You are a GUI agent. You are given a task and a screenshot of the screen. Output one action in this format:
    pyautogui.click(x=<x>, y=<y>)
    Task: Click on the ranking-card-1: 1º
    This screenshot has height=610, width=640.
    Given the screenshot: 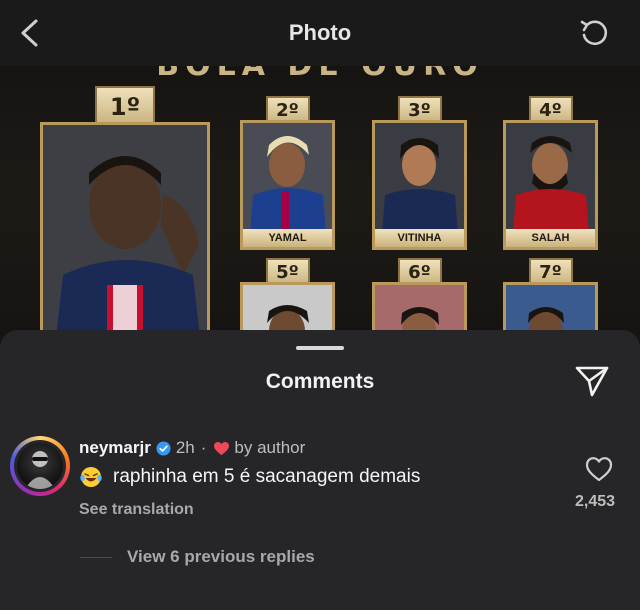 What is the action you would take?
    pyautogui.click(x=125, y=221)
    